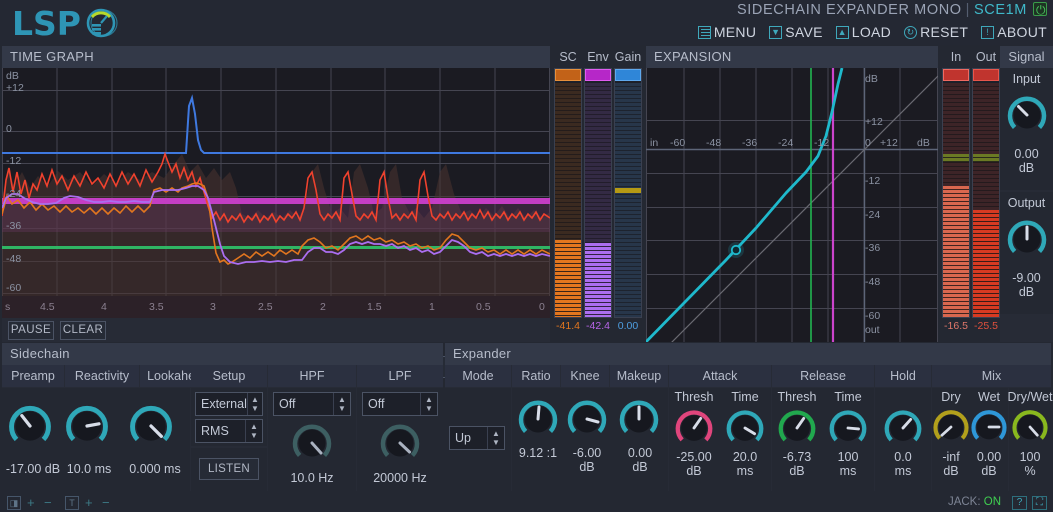 This screenshot has width=1053, height=512. I want to click on signal-output-value: -9.00, so click(1026, 278).